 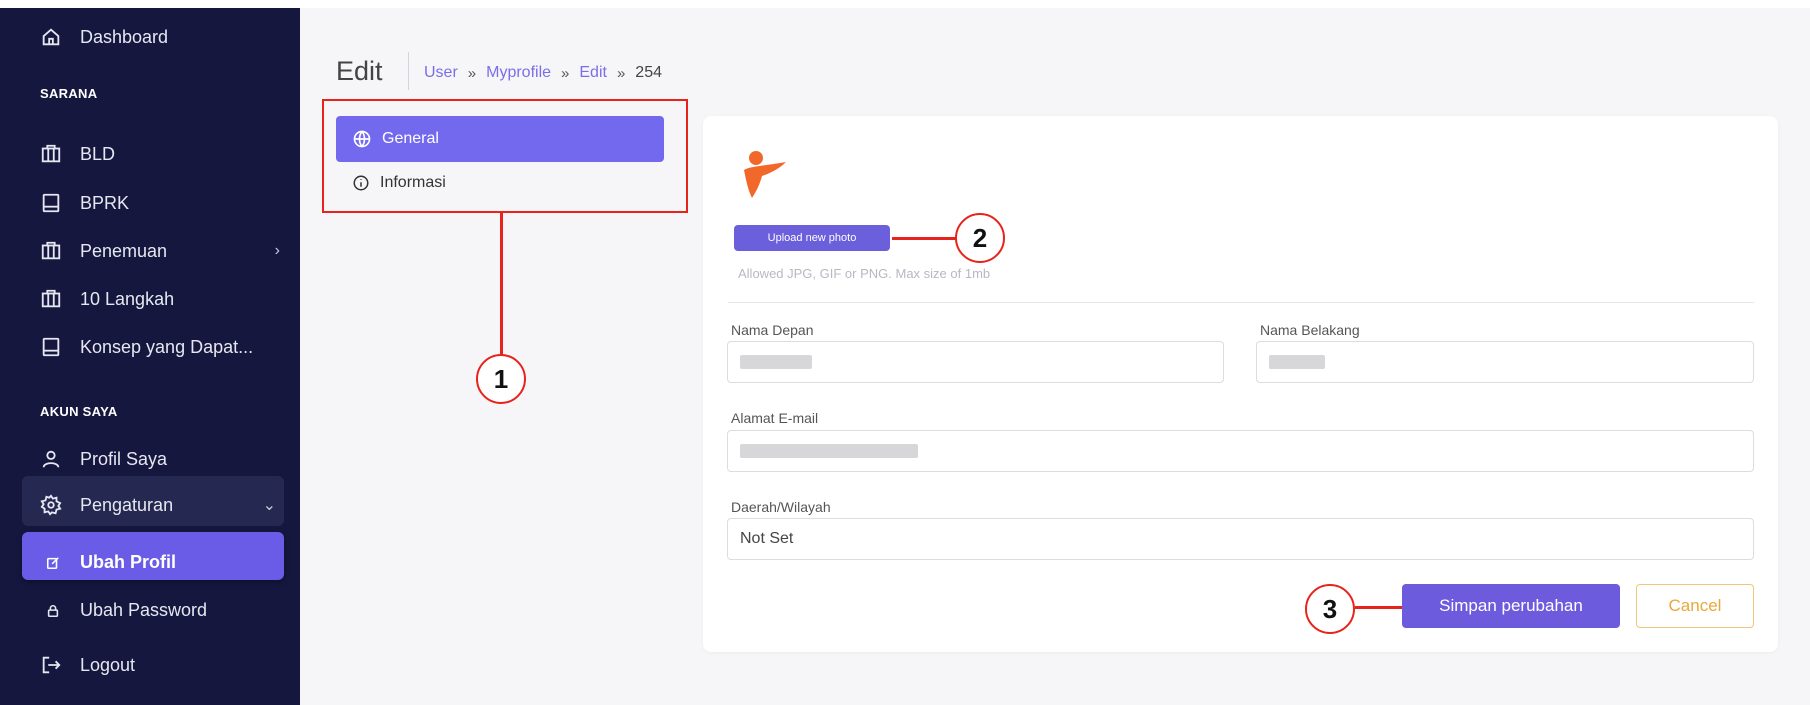 What do you see at coordinates (1310, 330) in the screenshot?
I see `nama-belakang-label: Nama Belakang` at bounding box center [1310, 330].